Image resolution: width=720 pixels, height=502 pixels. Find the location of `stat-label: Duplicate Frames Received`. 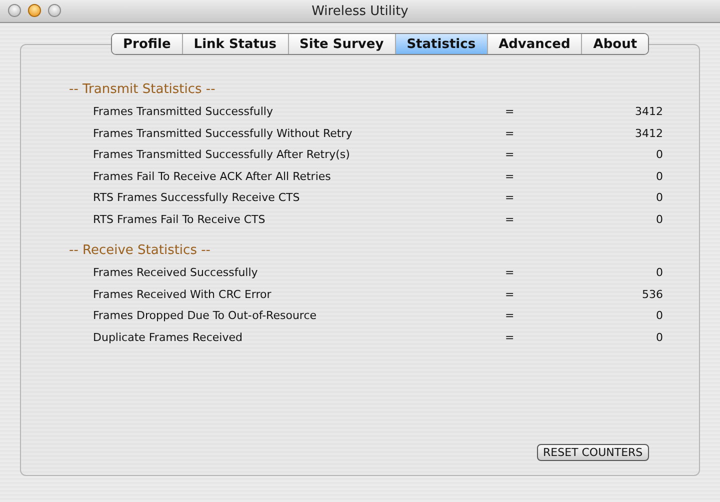

stat-label: Duplicate Frames Received is located at coordinates (168, 337).